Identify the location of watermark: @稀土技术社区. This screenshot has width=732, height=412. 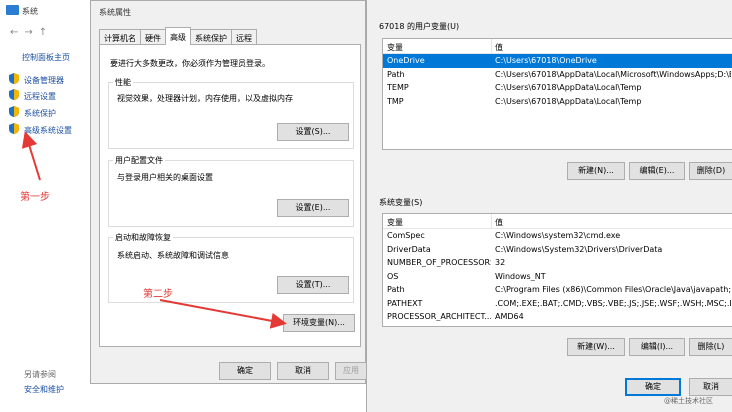
(688, 401).